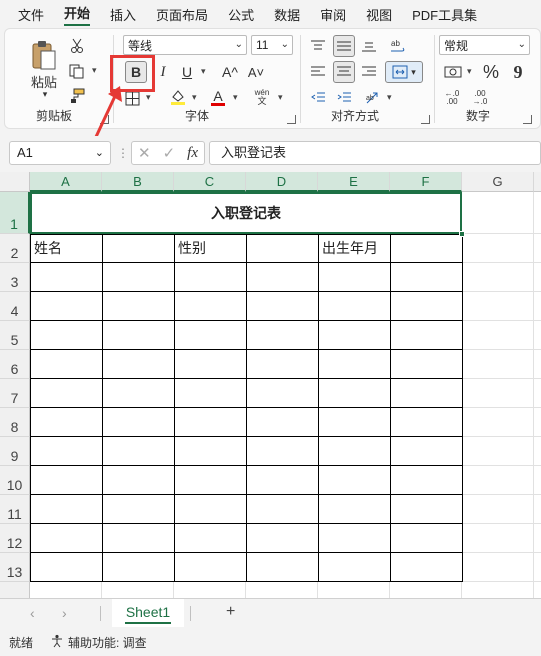  Describe the element at coordinates (15, 364) in the screenshot. I see `row-header-6: 6` at that location.